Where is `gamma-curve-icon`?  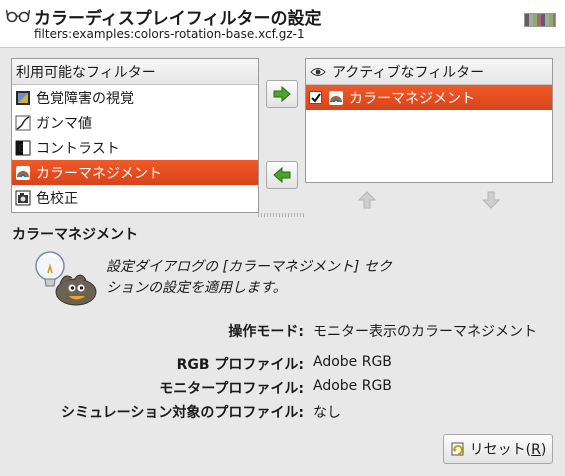 gamma-curve-icon is located at coordinates (23, 123).